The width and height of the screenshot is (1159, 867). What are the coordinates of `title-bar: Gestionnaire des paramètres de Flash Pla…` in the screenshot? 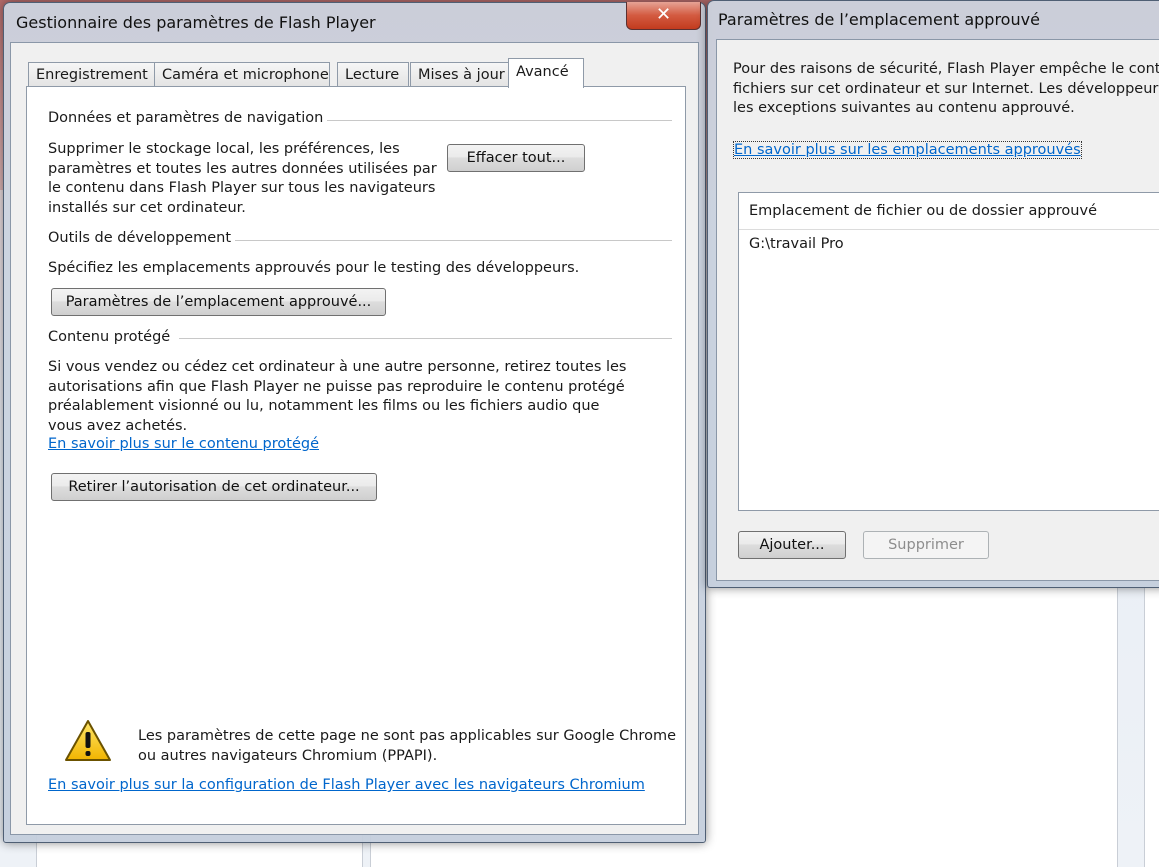 It's located at (354, 23).